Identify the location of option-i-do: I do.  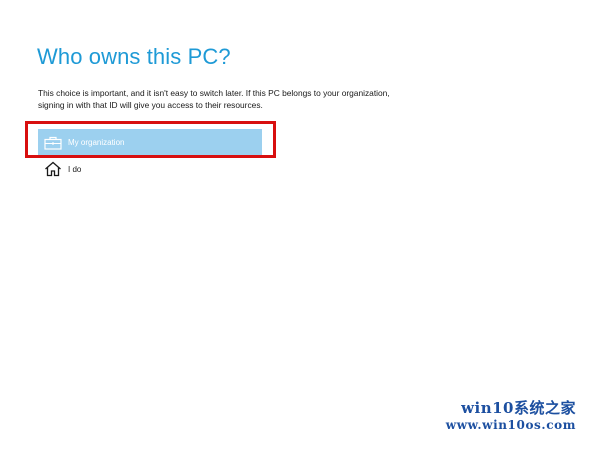
(150, 169).